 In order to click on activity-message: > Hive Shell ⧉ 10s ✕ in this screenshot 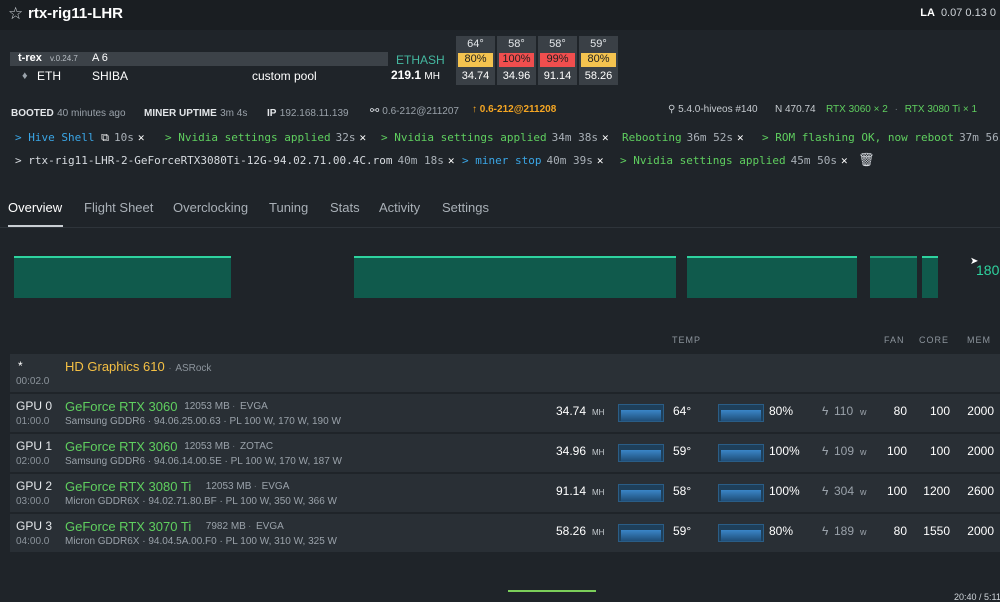, I will do `click(79, 138)`.